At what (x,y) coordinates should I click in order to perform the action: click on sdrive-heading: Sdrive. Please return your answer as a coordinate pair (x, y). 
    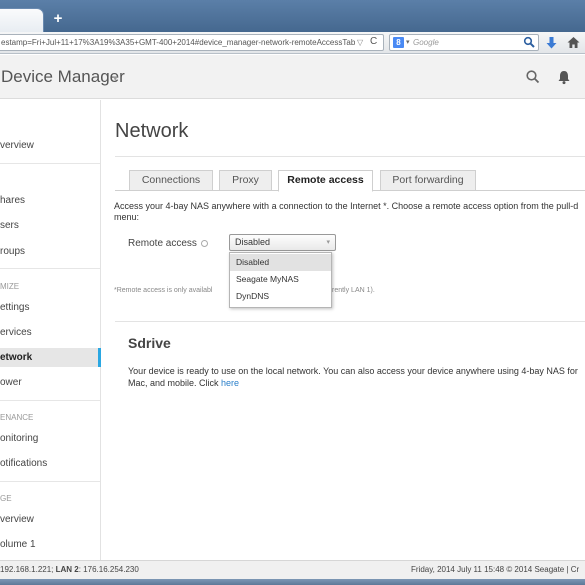
    Looking at the image, I should click on (149, 343).